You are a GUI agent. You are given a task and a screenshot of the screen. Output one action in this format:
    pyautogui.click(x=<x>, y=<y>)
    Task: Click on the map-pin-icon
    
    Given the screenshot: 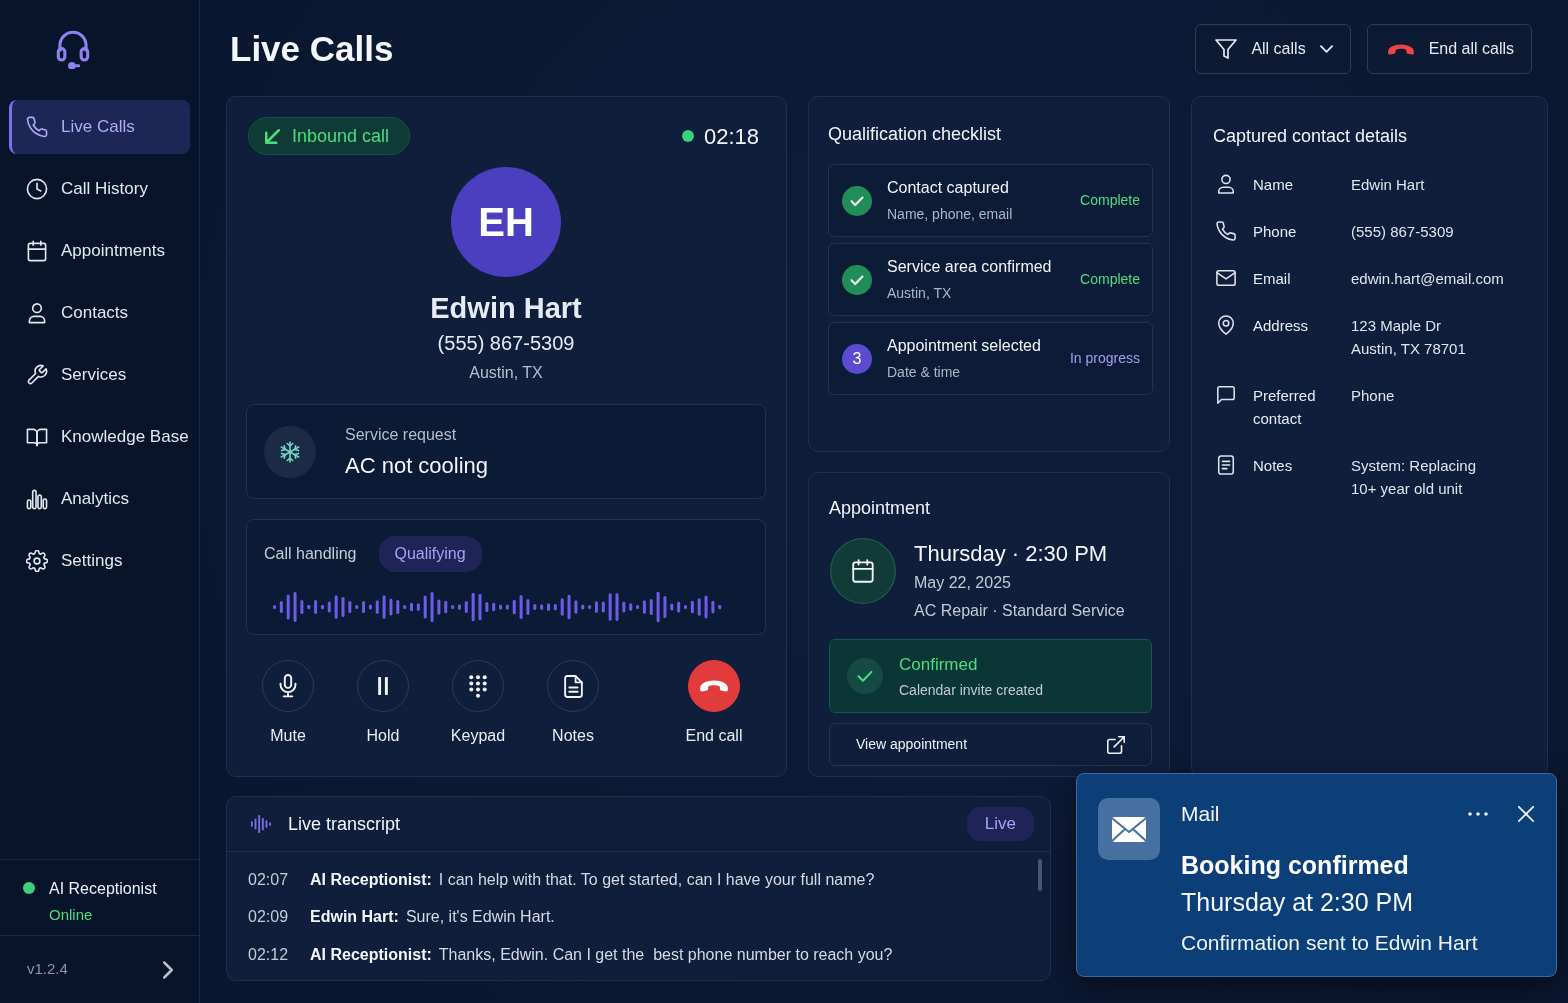 What is the action you would take?
    pyautogui.click(x=1226, y=325)
    